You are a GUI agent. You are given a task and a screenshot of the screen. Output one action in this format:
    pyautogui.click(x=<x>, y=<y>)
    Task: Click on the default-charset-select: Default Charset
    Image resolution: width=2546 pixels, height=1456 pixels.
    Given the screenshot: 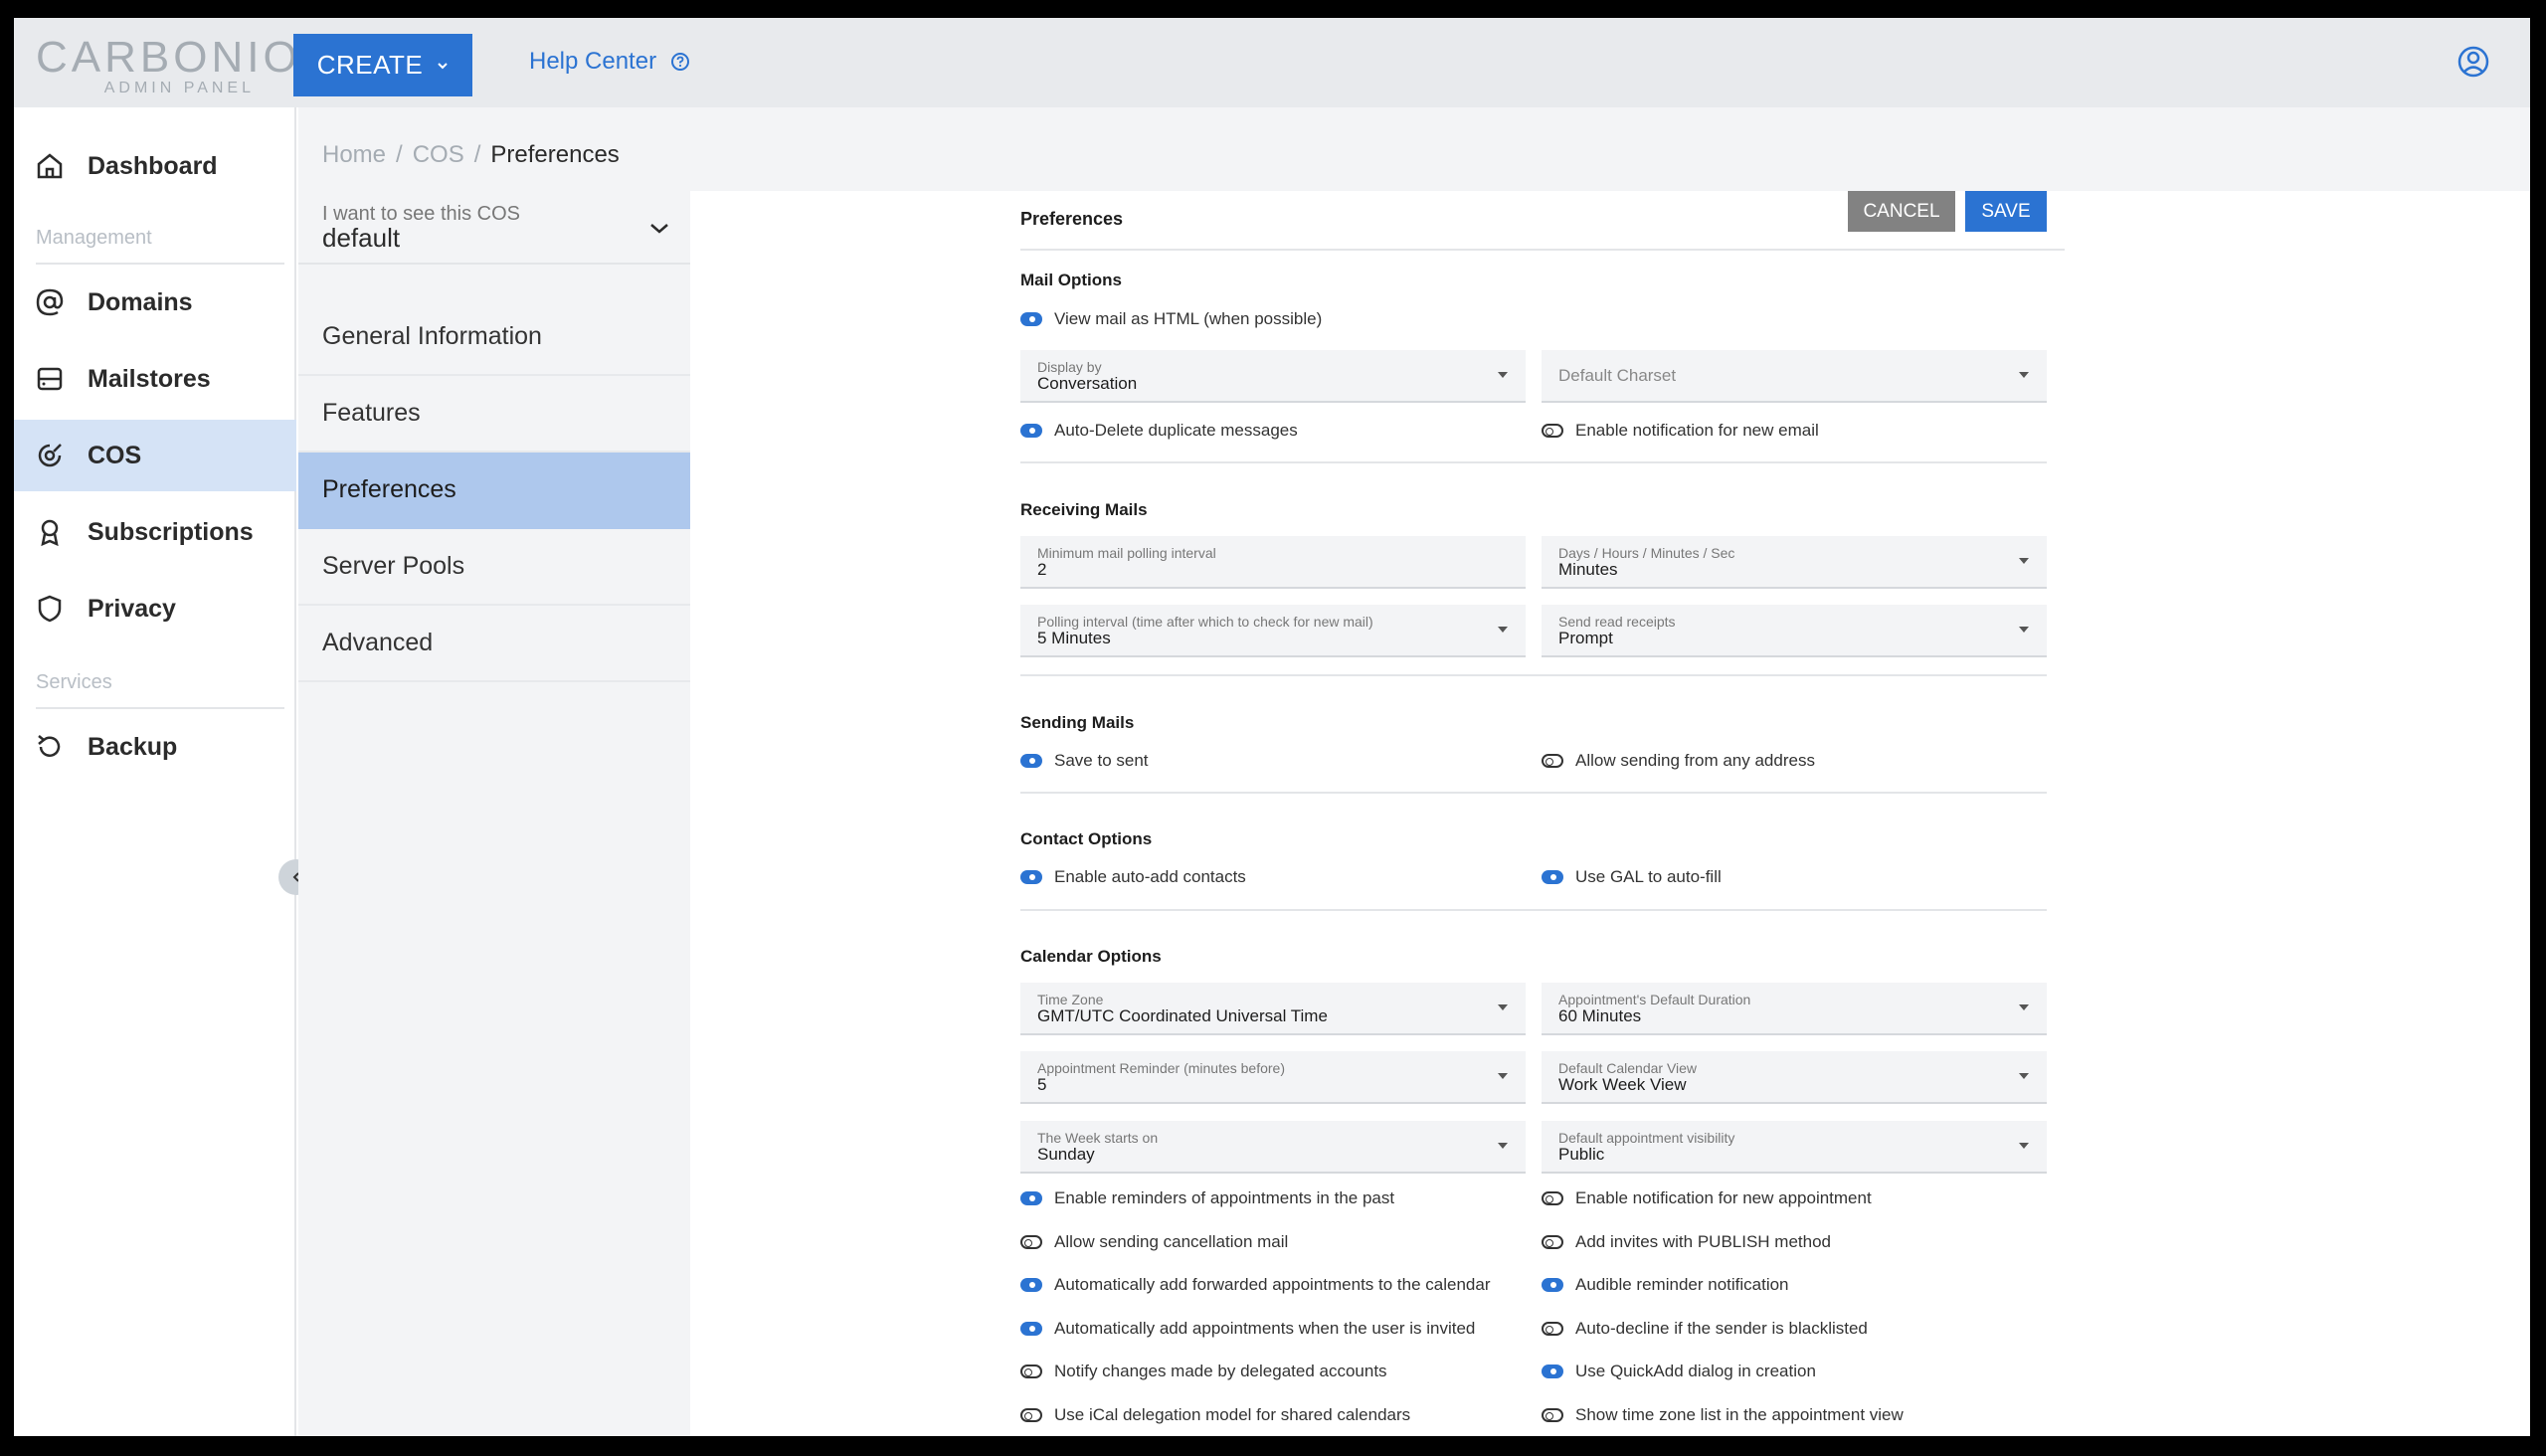 What is the action you would take?
    pyautogui.click(x=1794, y=376)
    